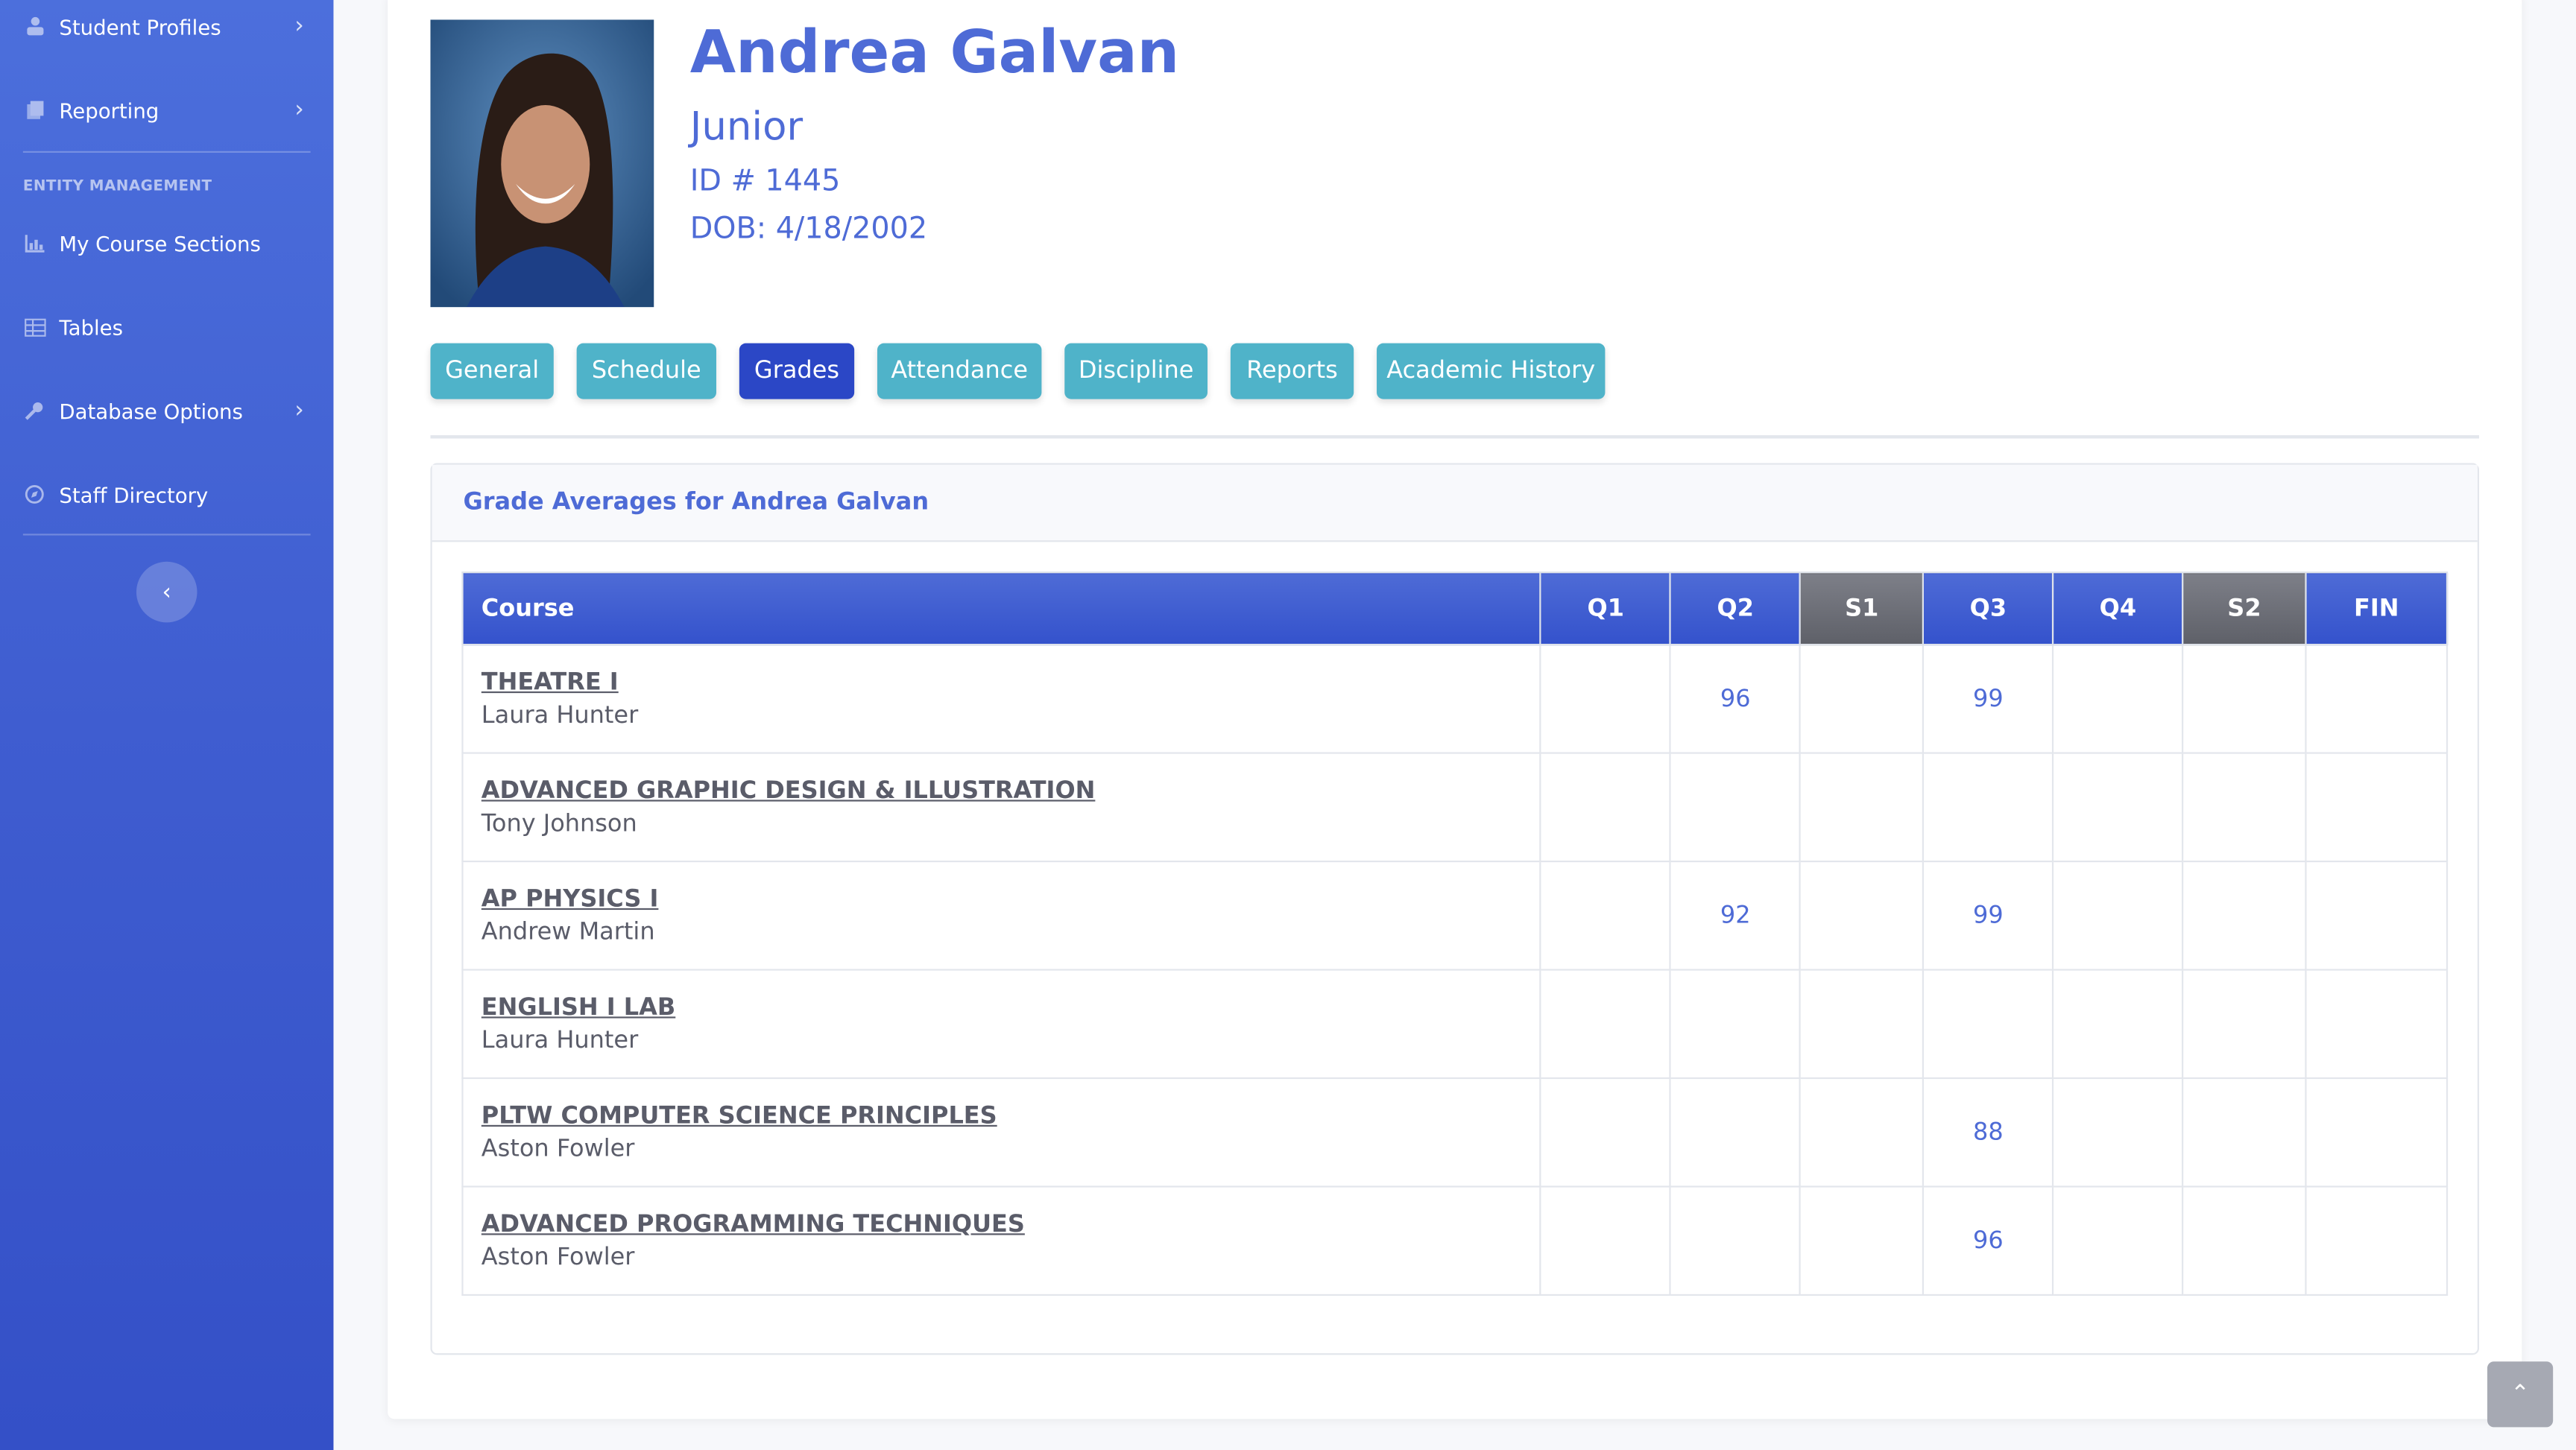  Describe the element at coordinates (166, 535) in the screenshot. I see `sidebar-divider` at that location.